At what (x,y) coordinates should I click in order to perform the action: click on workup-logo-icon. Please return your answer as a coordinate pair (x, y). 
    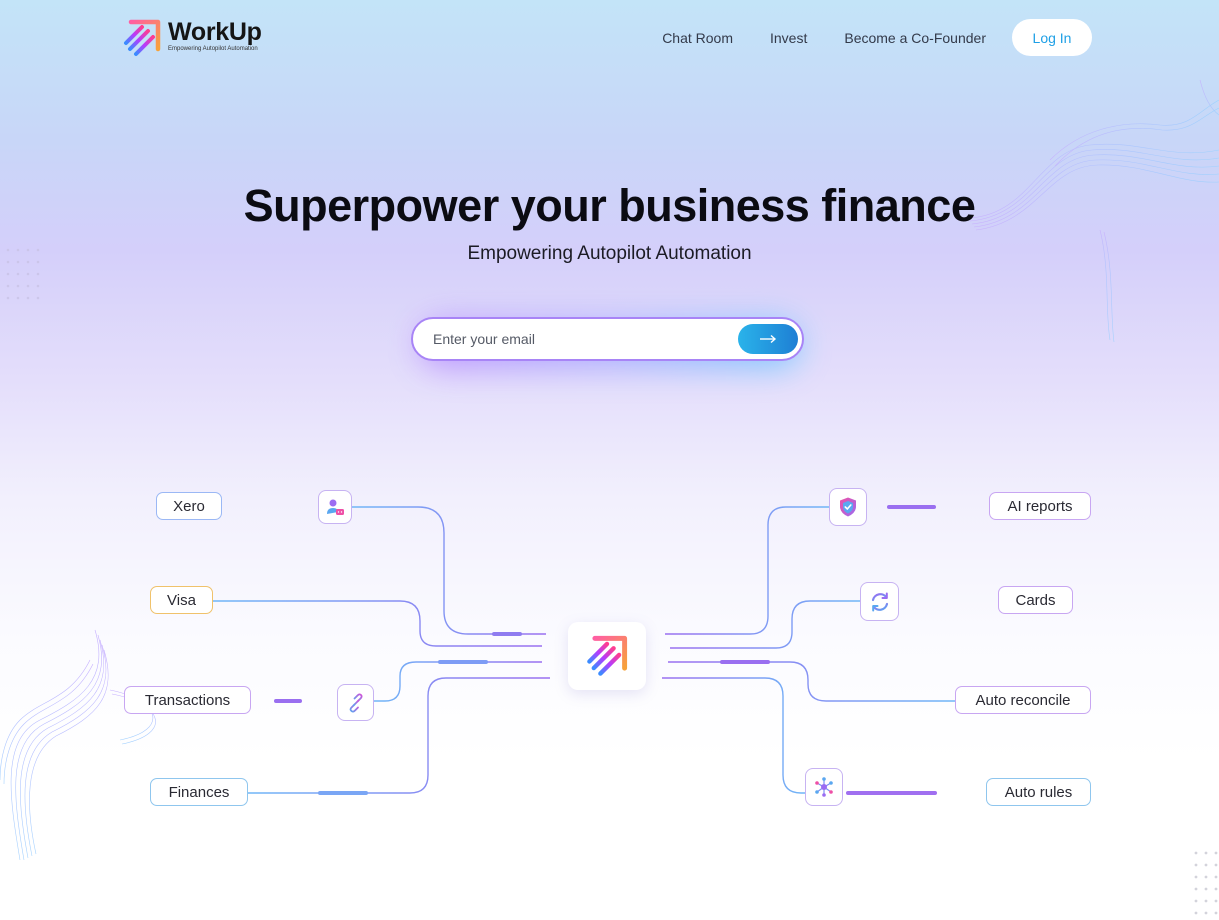
    Looking at the image, I should click on (607, 655).